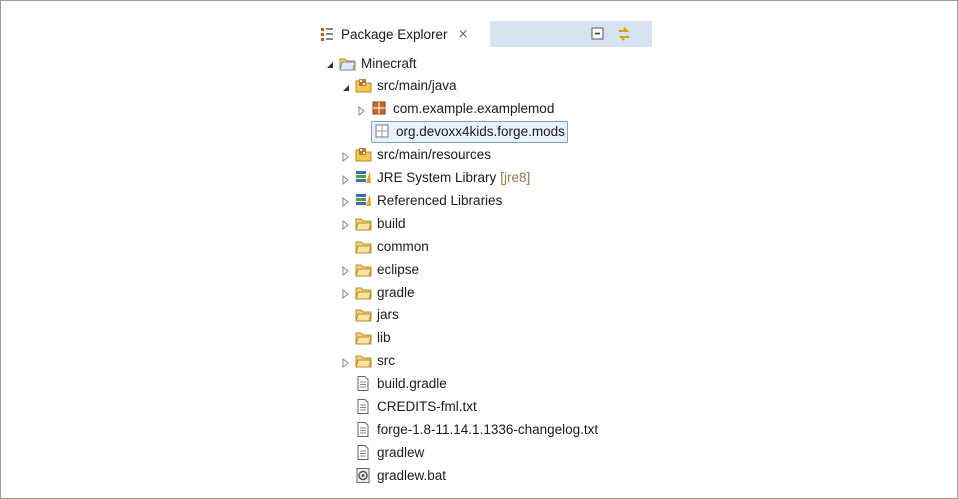 Image resolution: width=958 pixels, height=499 pixels. I want to click on view-title: Package Explorer, so click(394, 34).